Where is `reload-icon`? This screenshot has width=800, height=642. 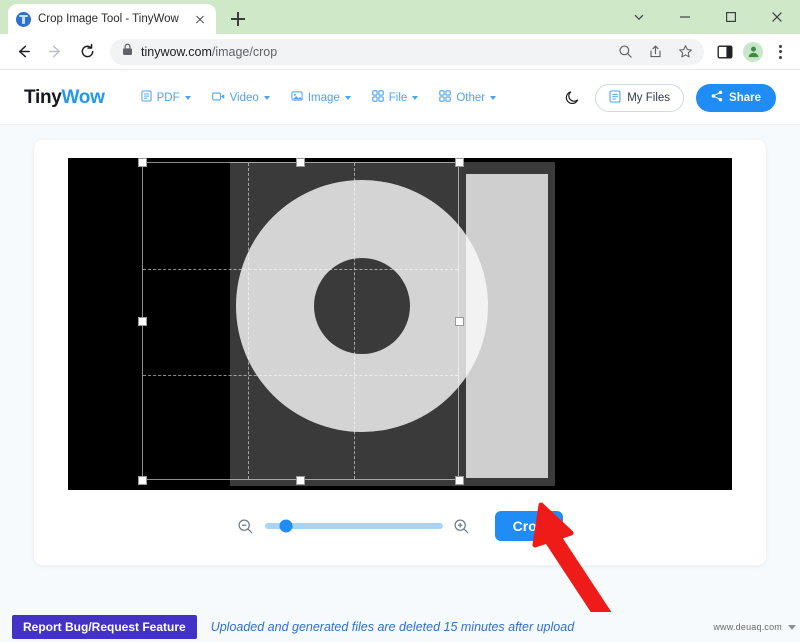 reload-icon is located at coordinates (87, 52).